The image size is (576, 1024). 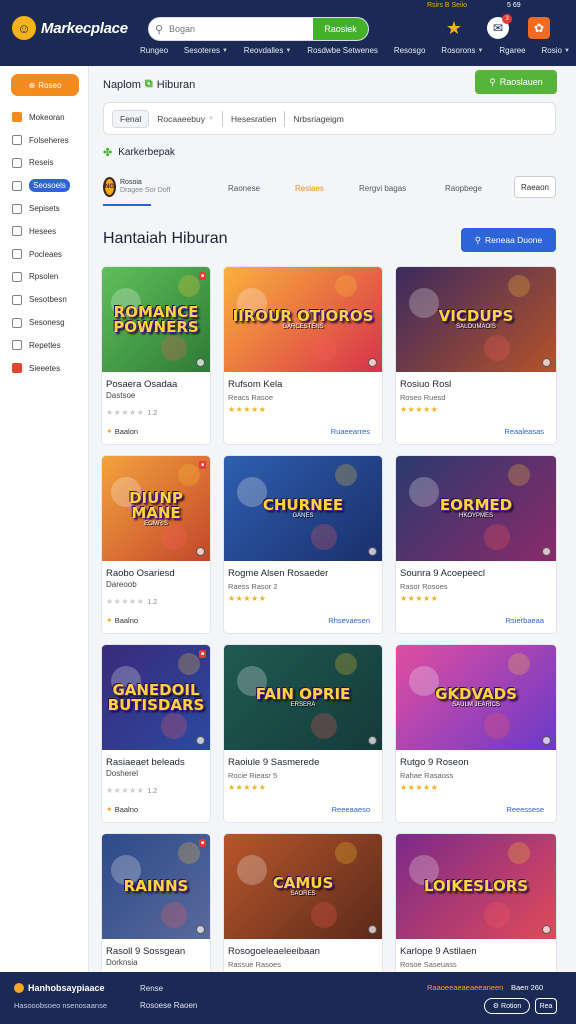 What do you see at coordinates (49, 368) in the screenshot?
I see `sidebar-item: Sieeetes` at bounding box center [49, 368].